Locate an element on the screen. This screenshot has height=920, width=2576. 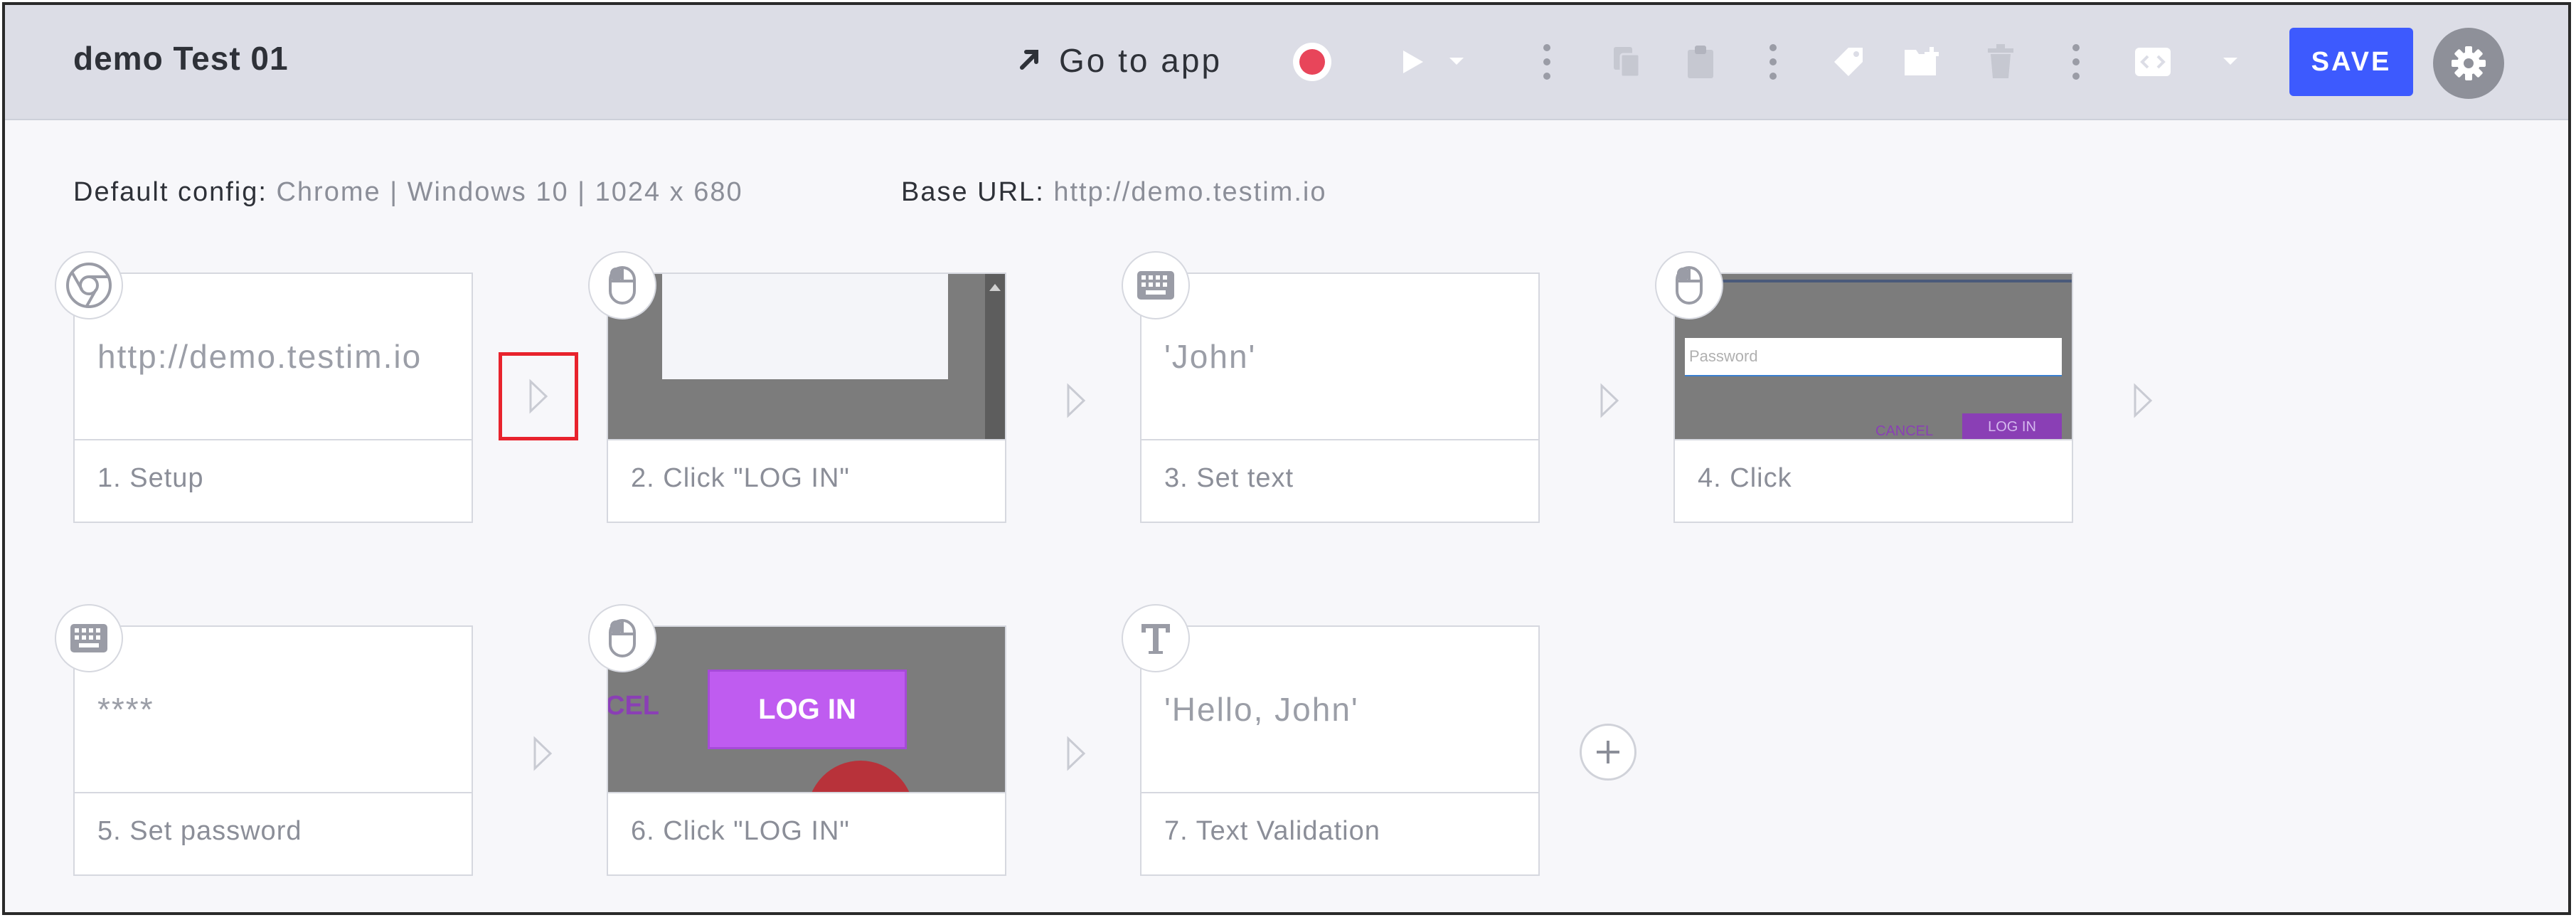
paste-button is located at coordinates (1700, 62).